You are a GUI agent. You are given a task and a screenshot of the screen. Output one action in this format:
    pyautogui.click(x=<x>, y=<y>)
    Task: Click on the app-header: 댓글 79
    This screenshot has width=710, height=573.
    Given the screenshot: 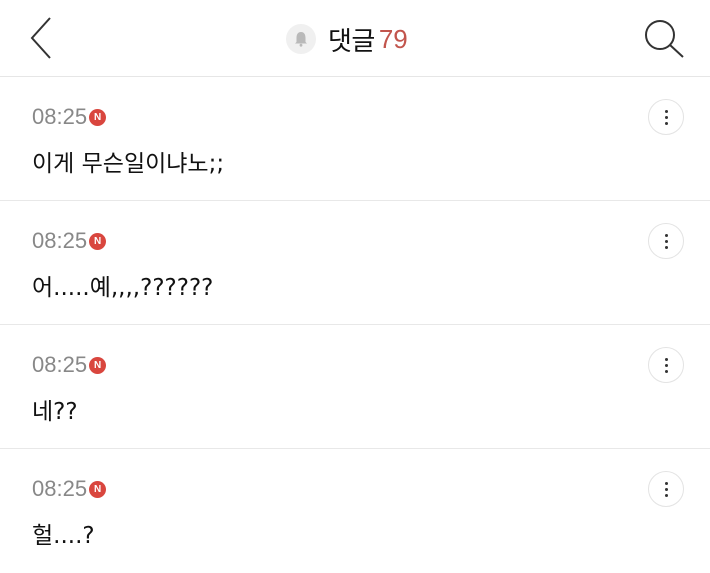 What is the action you would take?
    pyautogui.click(x=355, y=38)
    